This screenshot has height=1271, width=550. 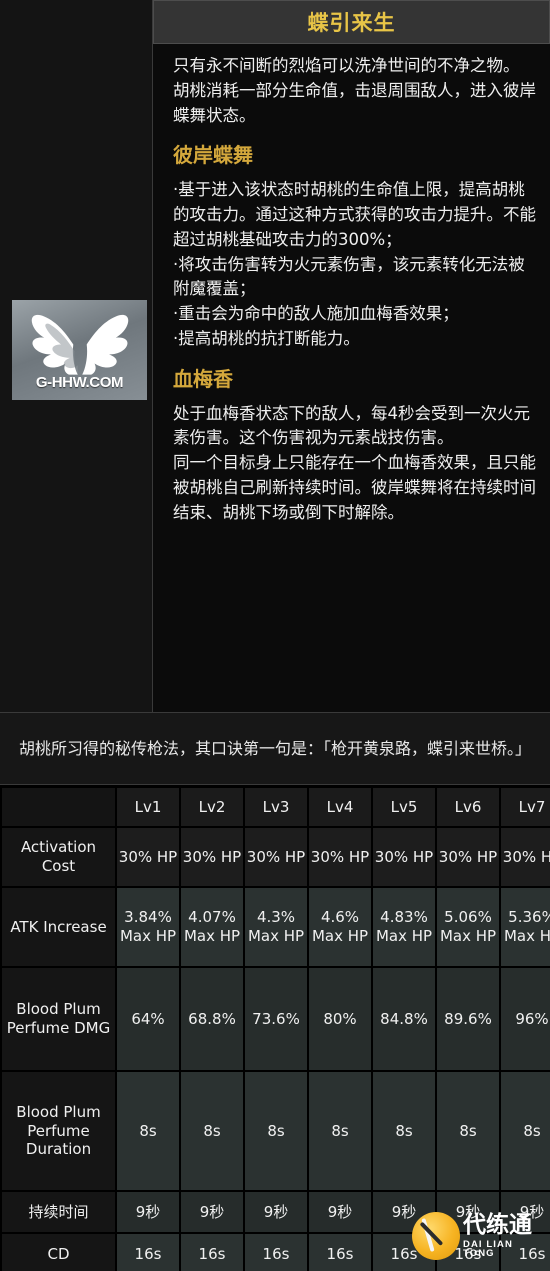 What do you see at coordinates (212, 1019) in the screenshot?
I see `cell-bpp-dmg-lv2: 68.8%` at bounding box center [212, 1019].